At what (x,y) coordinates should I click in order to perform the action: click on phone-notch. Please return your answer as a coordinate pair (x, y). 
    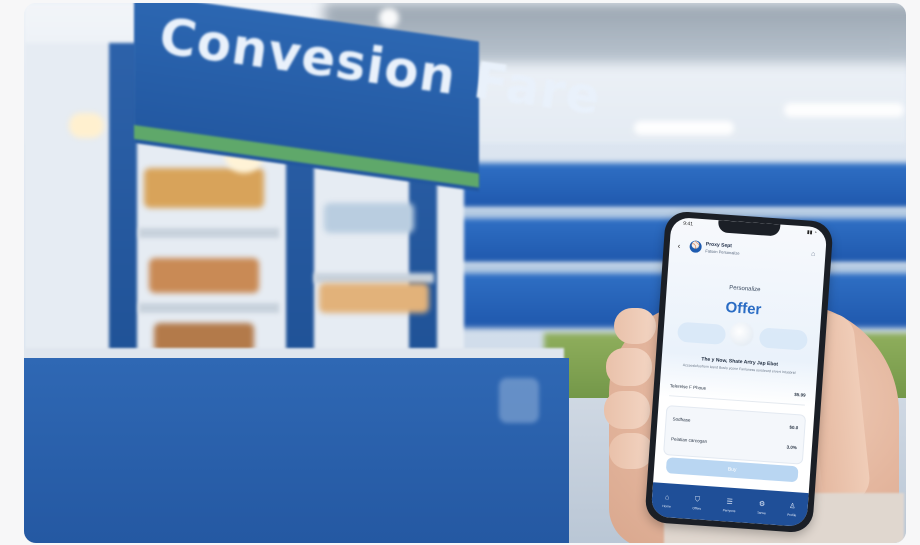
    Looking at the image, I should click on (749, 228).